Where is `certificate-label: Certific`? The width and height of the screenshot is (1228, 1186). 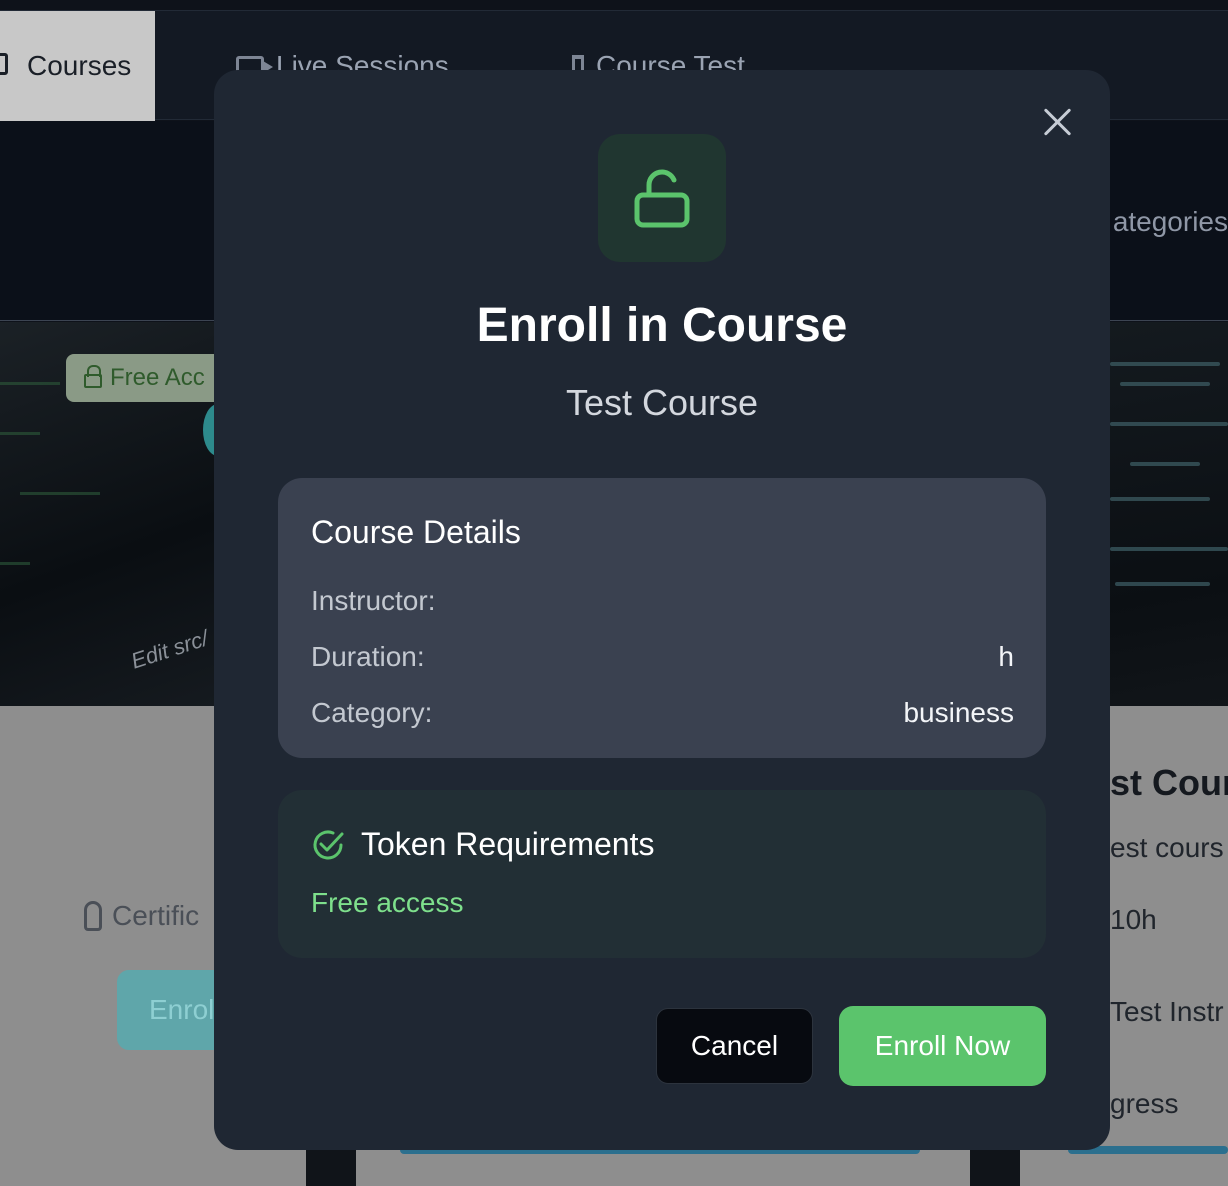
certificate-label: Certific is located at coordinates (156, 915).